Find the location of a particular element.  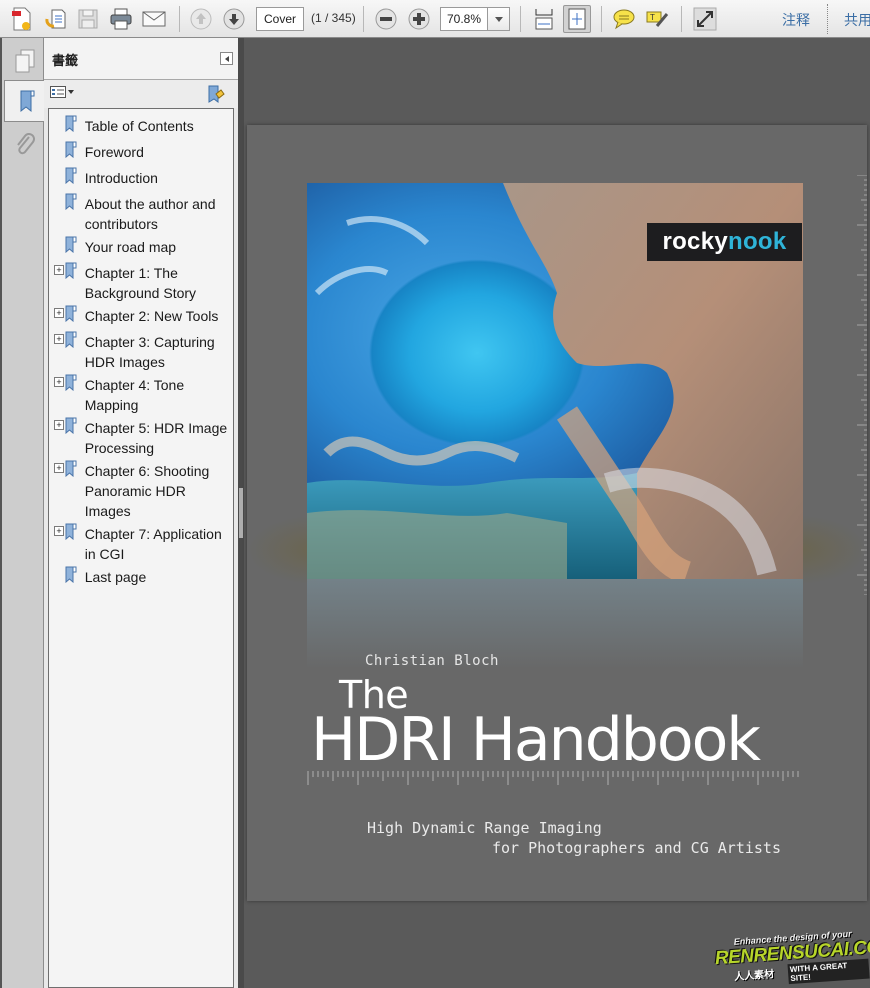

publisher-logo: rocky nook is located at coordinates (724, 242).